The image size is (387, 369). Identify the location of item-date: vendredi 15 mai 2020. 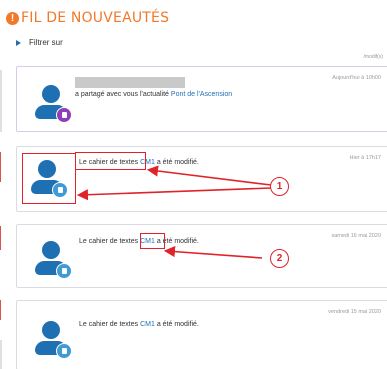
(354, 312).